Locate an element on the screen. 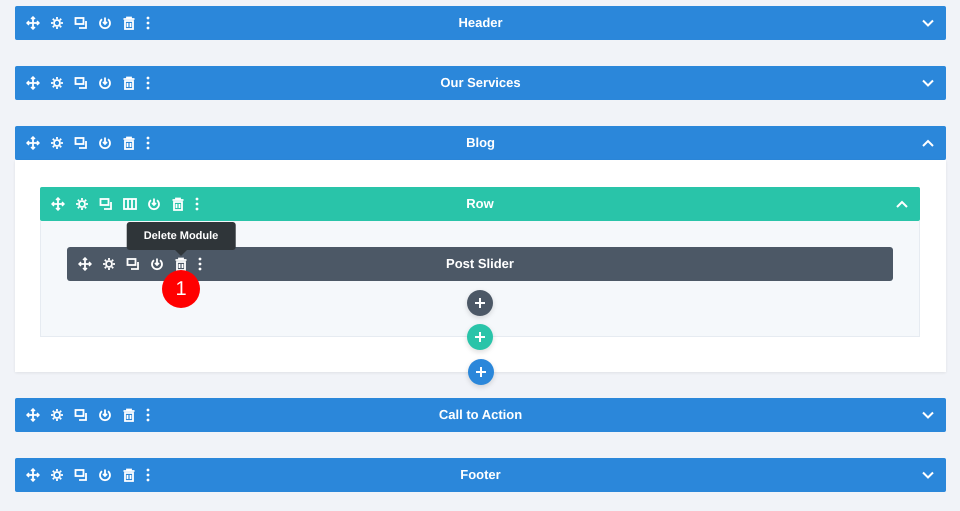 The image size is (960, 511). tooltip: Delete Module is located at coordinates (181, 236).